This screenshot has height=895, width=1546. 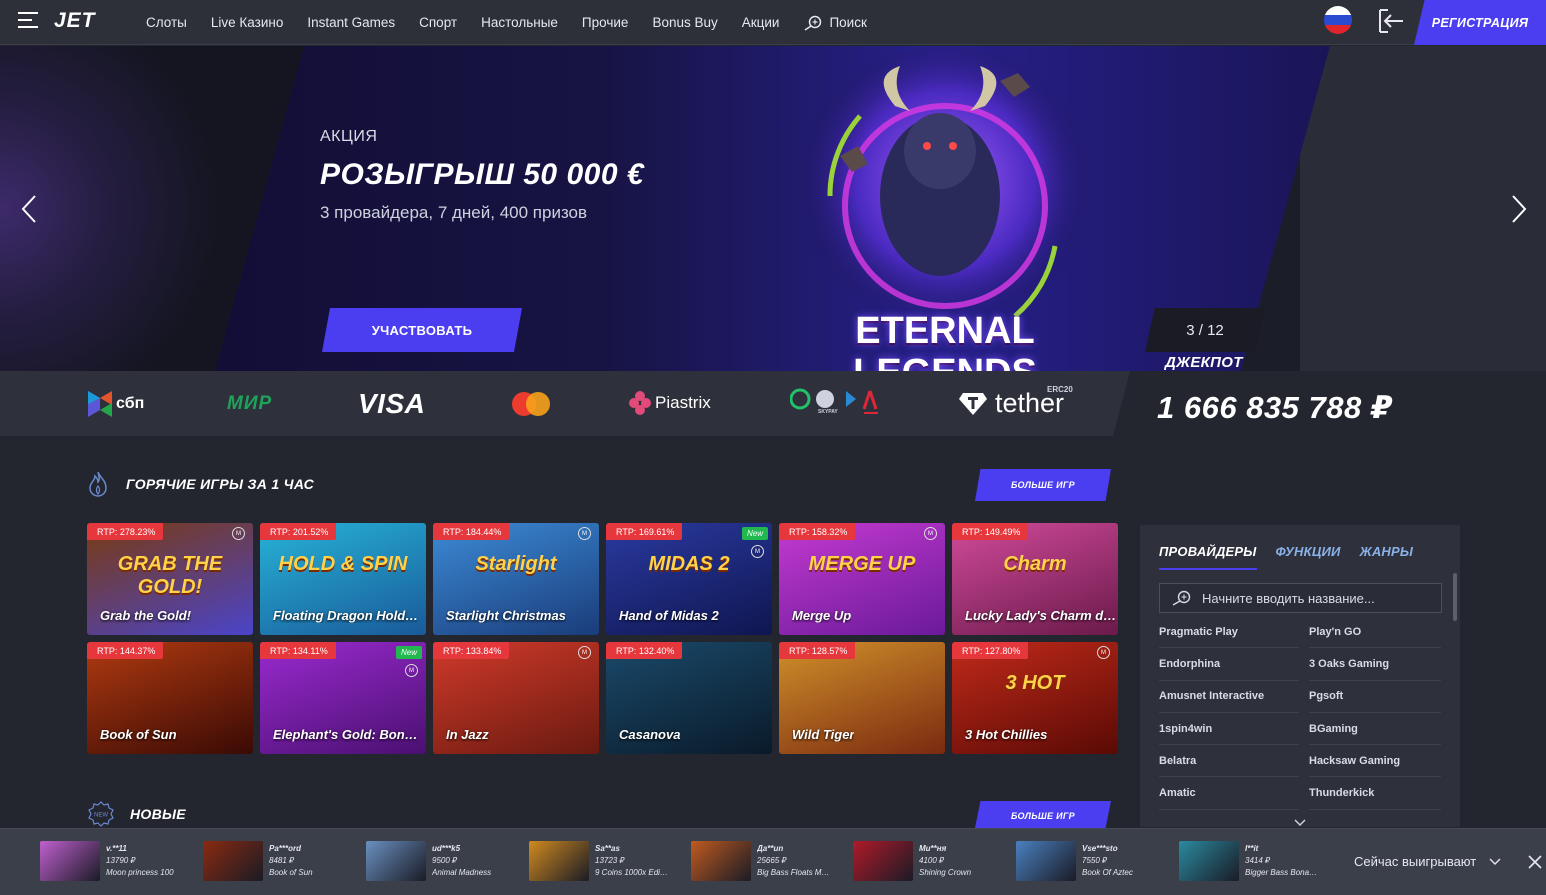 I want to click on promo-title: РОЗЫГРЫШ 50 000 €, so click(x=482, y=174).